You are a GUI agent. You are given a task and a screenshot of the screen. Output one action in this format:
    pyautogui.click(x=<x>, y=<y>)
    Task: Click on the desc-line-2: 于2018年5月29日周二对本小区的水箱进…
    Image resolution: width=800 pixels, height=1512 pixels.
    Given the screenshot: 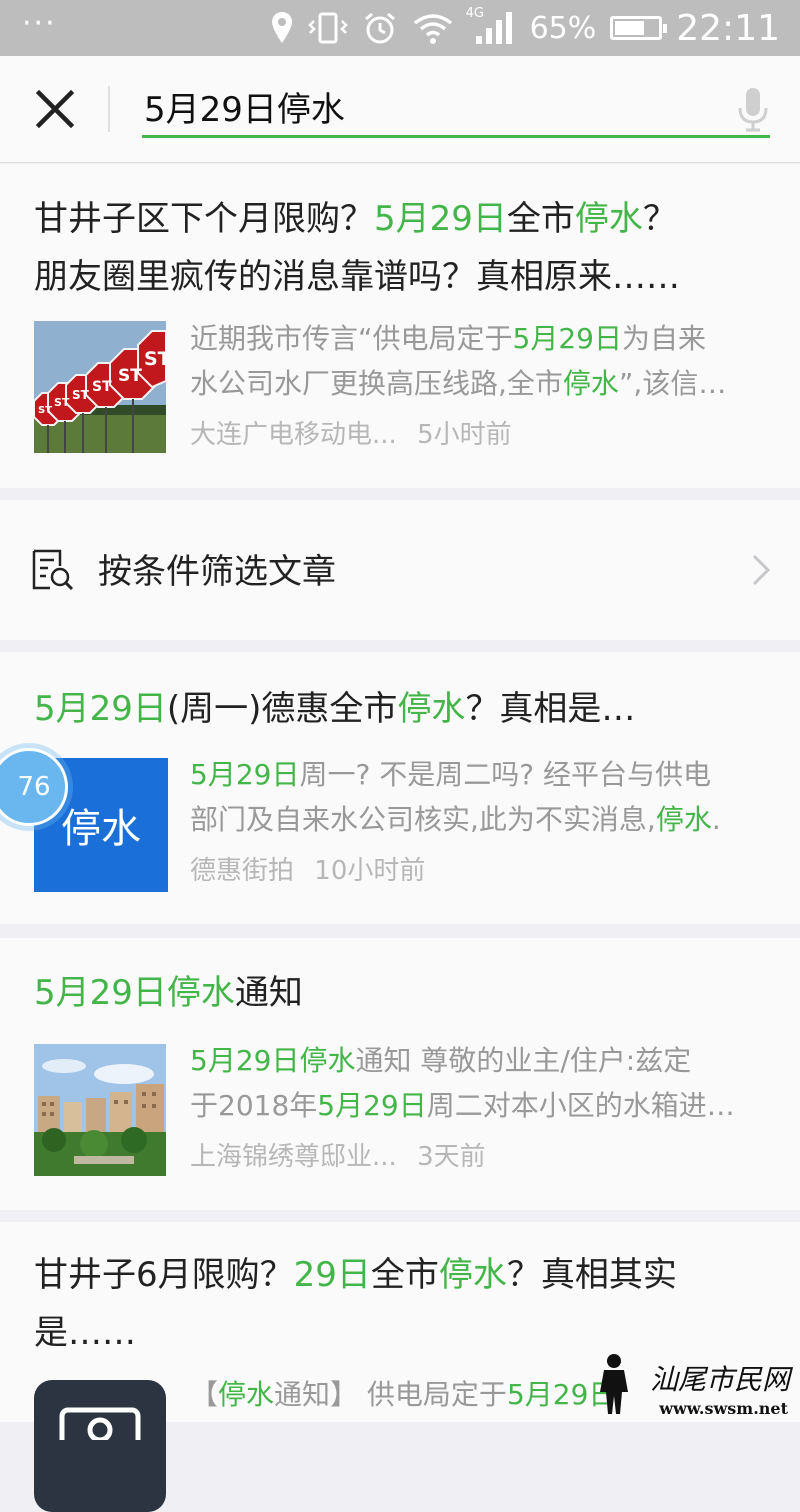 What is the action you would take?
    pyautogui.click(x=480, y=1105)
    